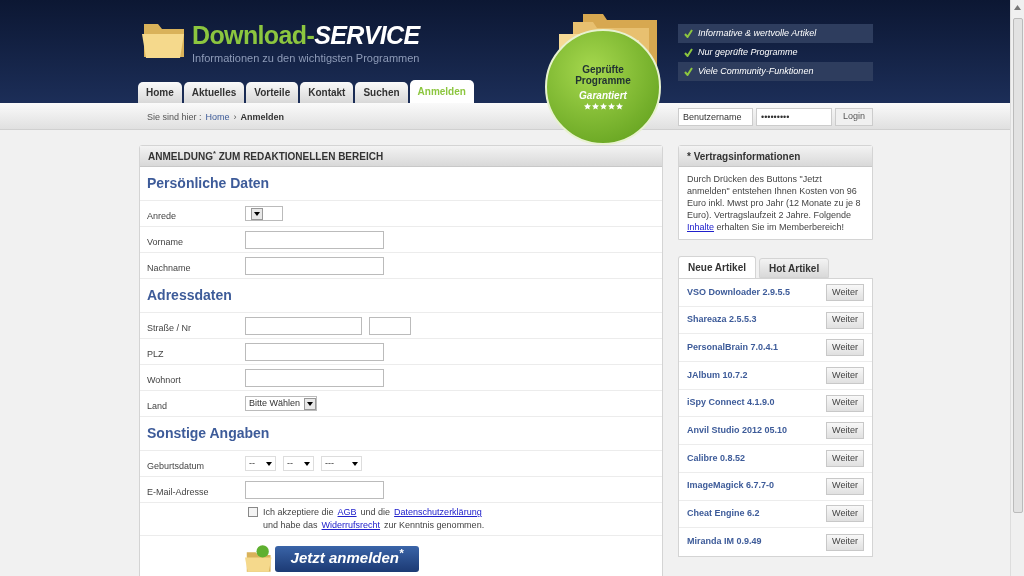 This screenshot has width=1024, height=576. I want to click on field-label: Anrede, so click(162, 215).